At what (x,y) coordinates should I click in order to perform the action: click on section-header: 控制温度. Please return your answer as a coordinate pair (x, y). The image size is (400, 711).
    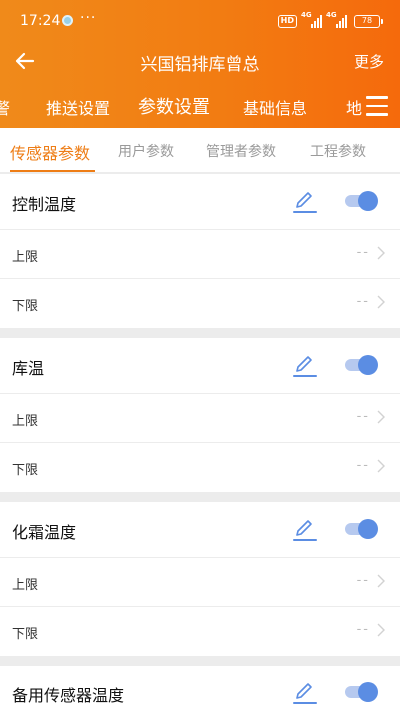
    Looking at the image, I should click on (200, 202).